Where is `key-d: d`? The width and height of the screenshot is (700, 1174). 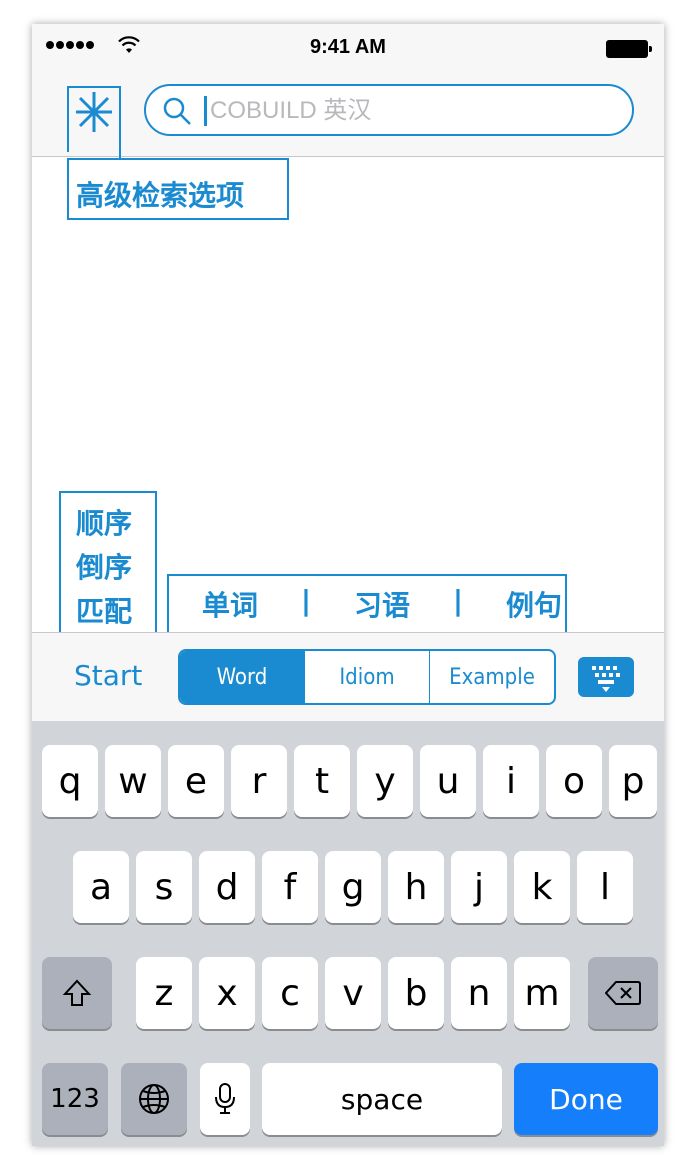
key-d: d is located at coordinates (227, 887).